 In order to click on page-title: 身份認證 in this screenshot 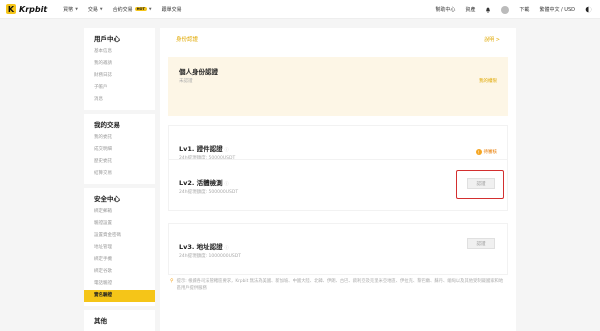, I will do `click(187, 40)`.